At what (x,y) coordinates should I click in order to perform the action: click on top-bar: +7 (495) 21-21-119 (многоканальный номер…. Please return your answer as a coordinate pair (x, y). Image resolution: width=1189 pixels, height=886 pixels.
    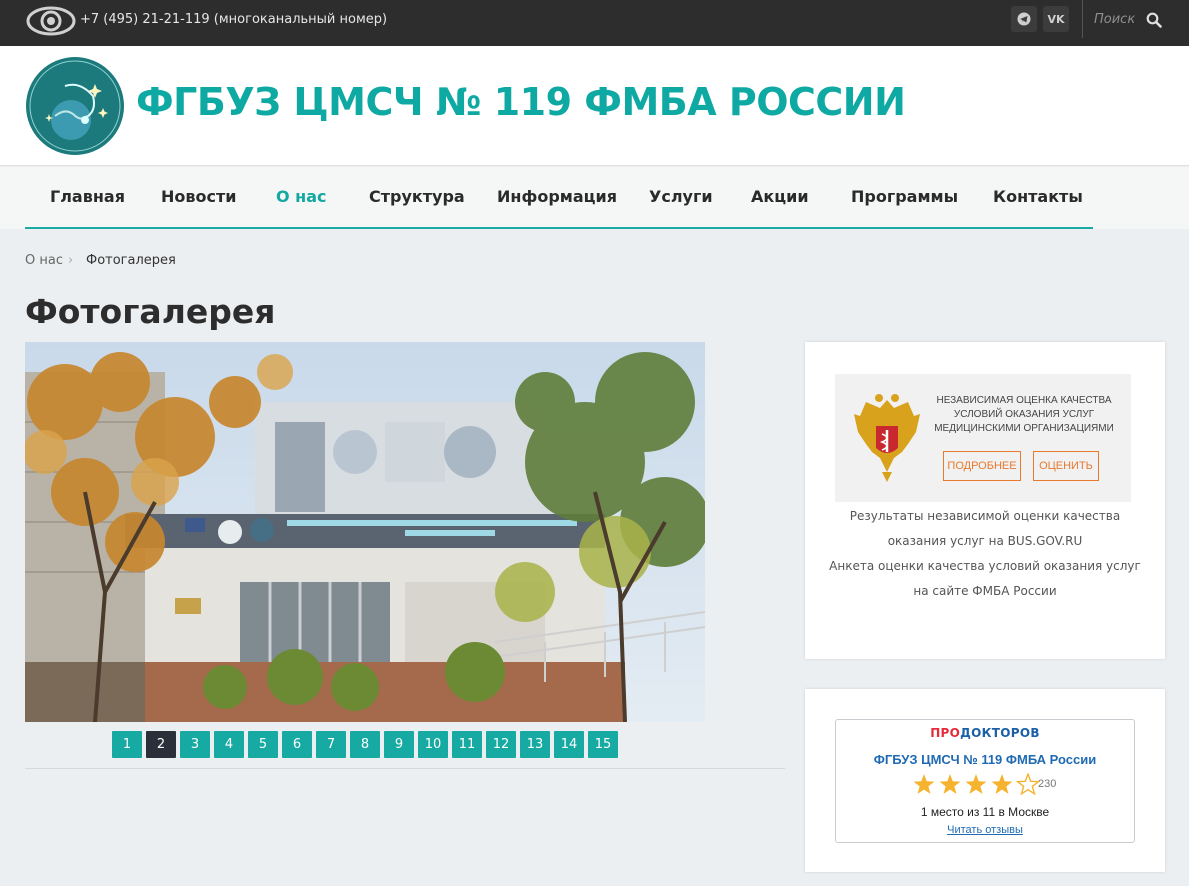
    Looking at the image, I should click on (594, 23).